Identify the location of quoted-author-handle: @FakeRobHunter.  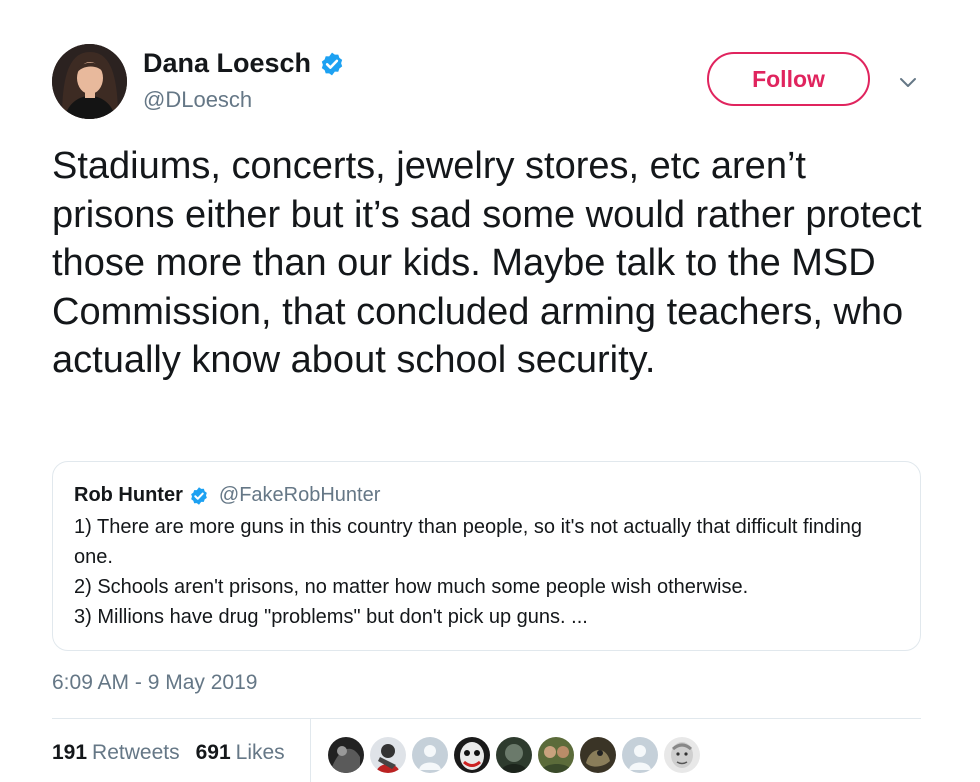
(299, 495).